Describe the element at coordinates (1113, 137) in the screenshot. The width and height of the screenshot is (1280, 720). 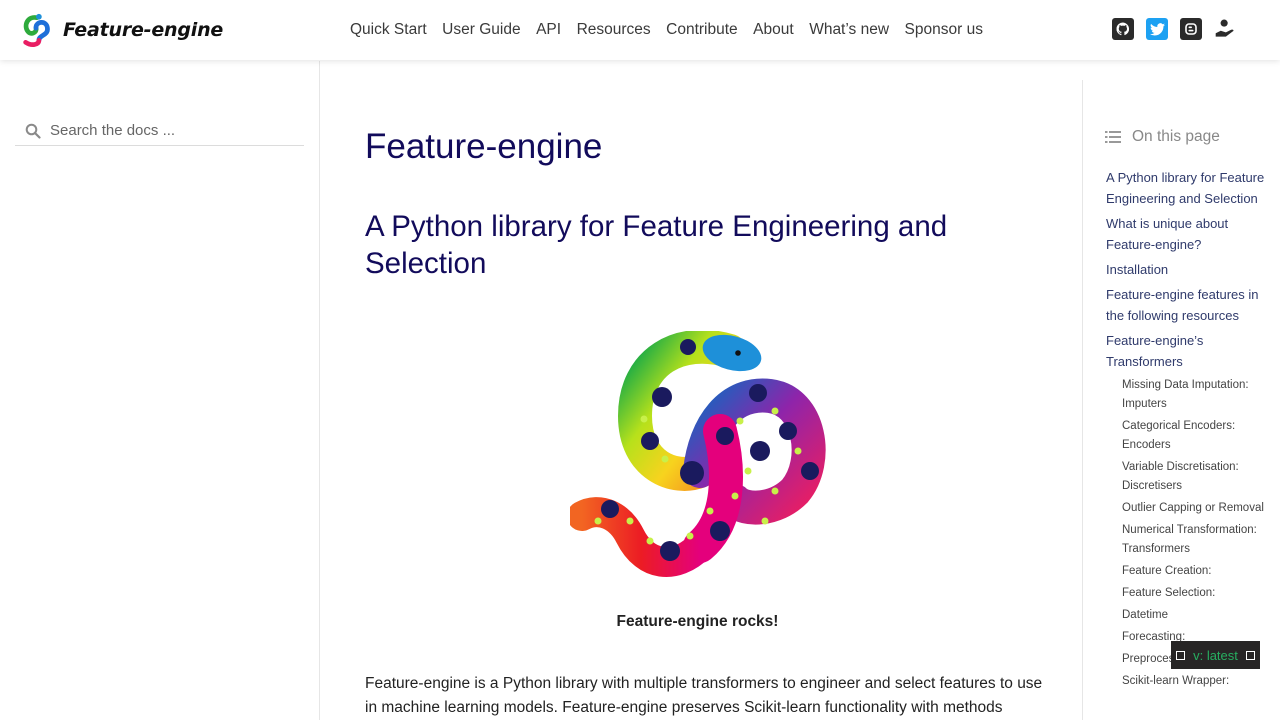
I see `list-icon` at that location.